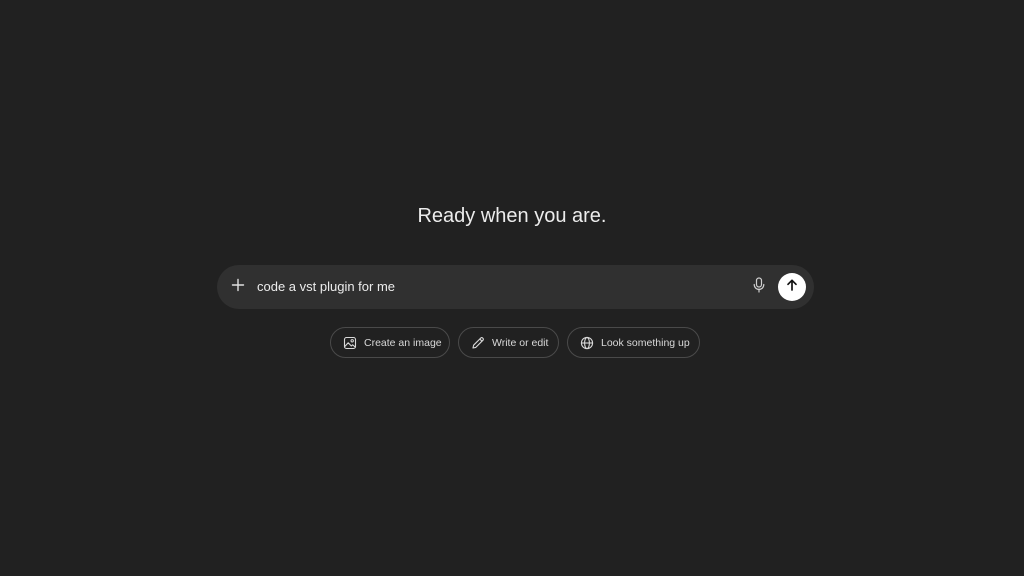 The width and height of the screenshot is (1024, 576). What do you see at coordinates (512, 216) in the screenshot?
I see `page-headline: Ready when you are.` at bounding box center [512, 216].